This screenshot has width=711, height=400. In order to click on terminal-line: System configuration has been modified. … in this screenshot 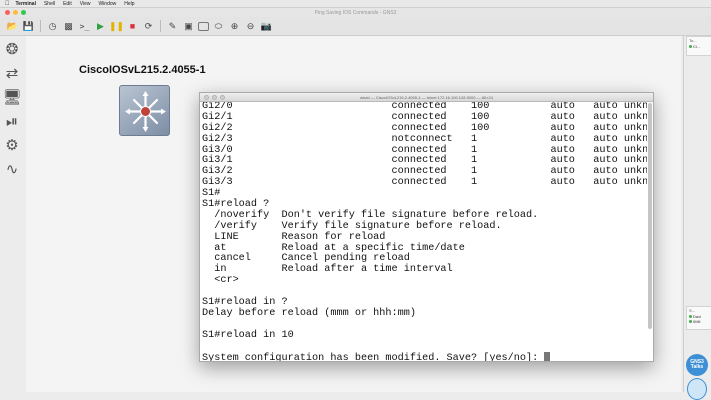, I will do `click(424, 356)`.